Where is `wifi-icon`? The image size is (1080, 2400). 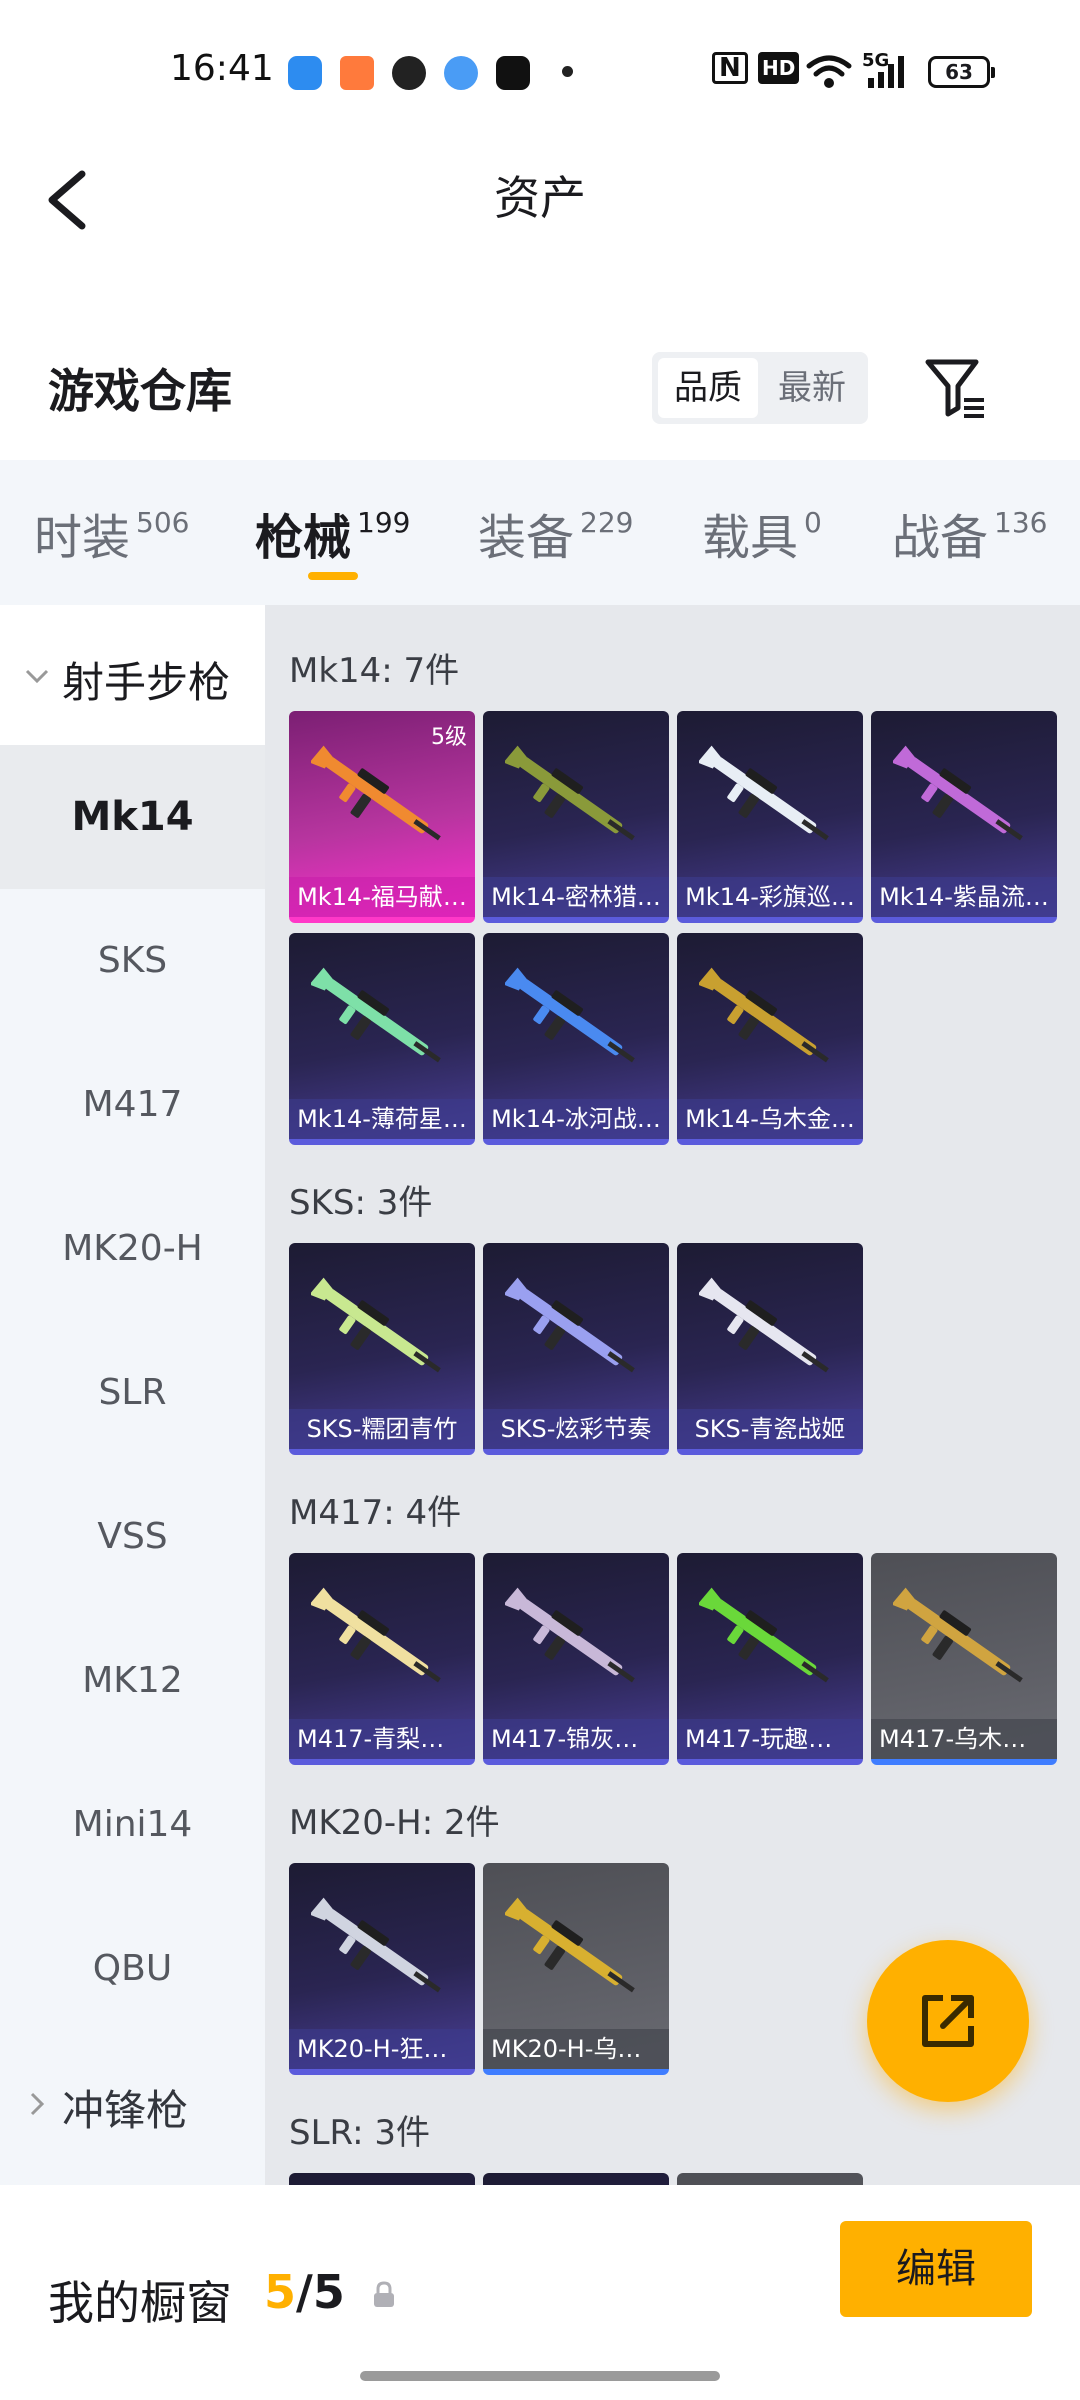 wifi-icon is located at coordinates (829, 71).